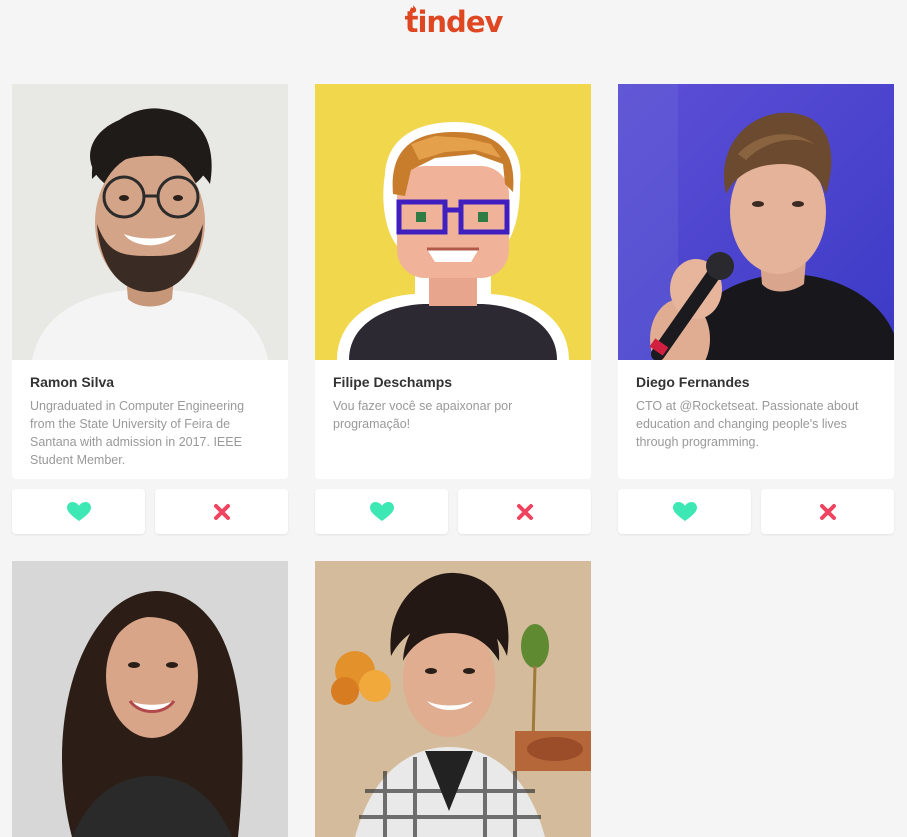  Describe the element at coordinates (693, 382) in the screenshot. I see `dev-name: Diego Fernandes` at that location.